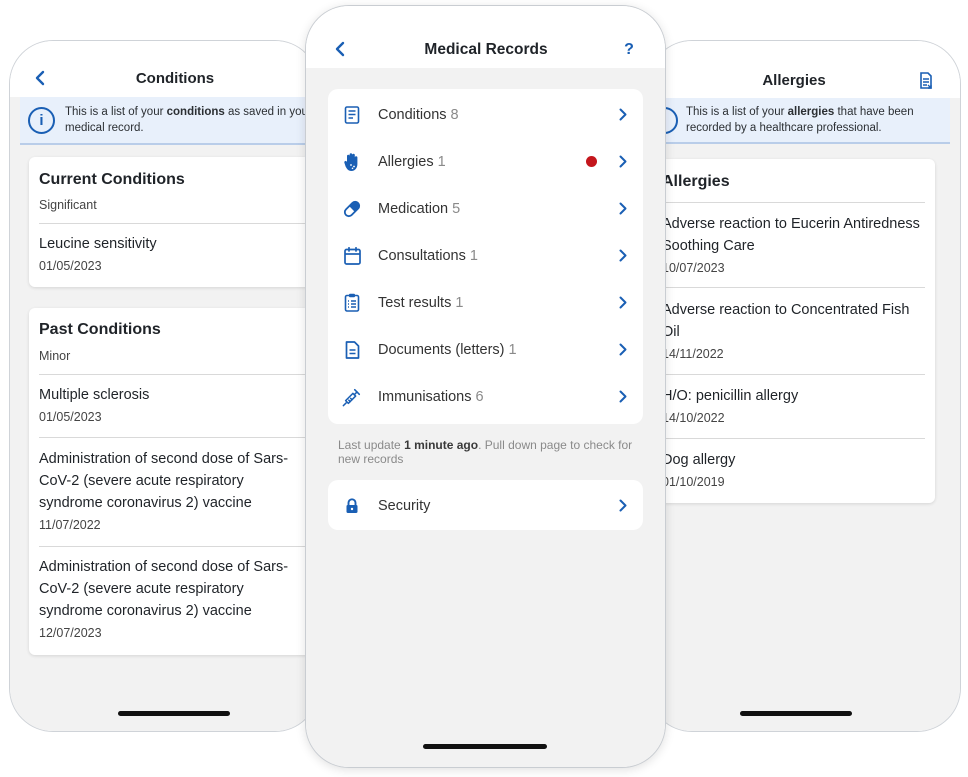  What do you see at coordinates (413, 208) in the screenshot?
I see `menu-item-text: Medication` at bounding box center [413, 208].